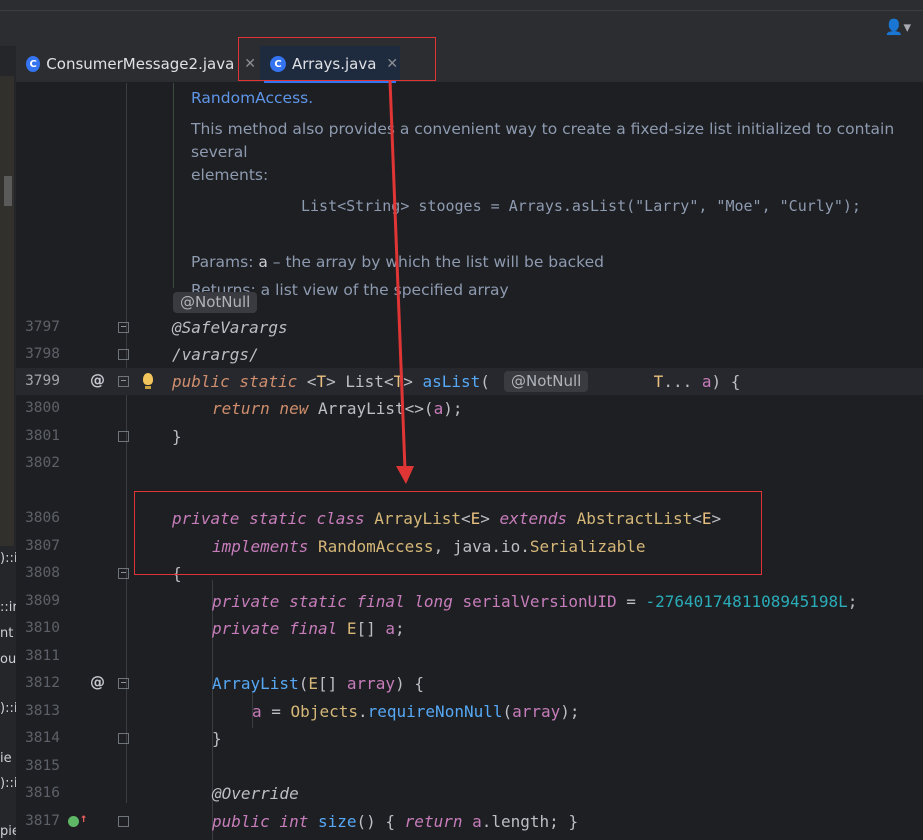  What do you see at coordinates (255, 793) in the screenshot?
I see `code-text: @Override` at bounding box center [255, 793].